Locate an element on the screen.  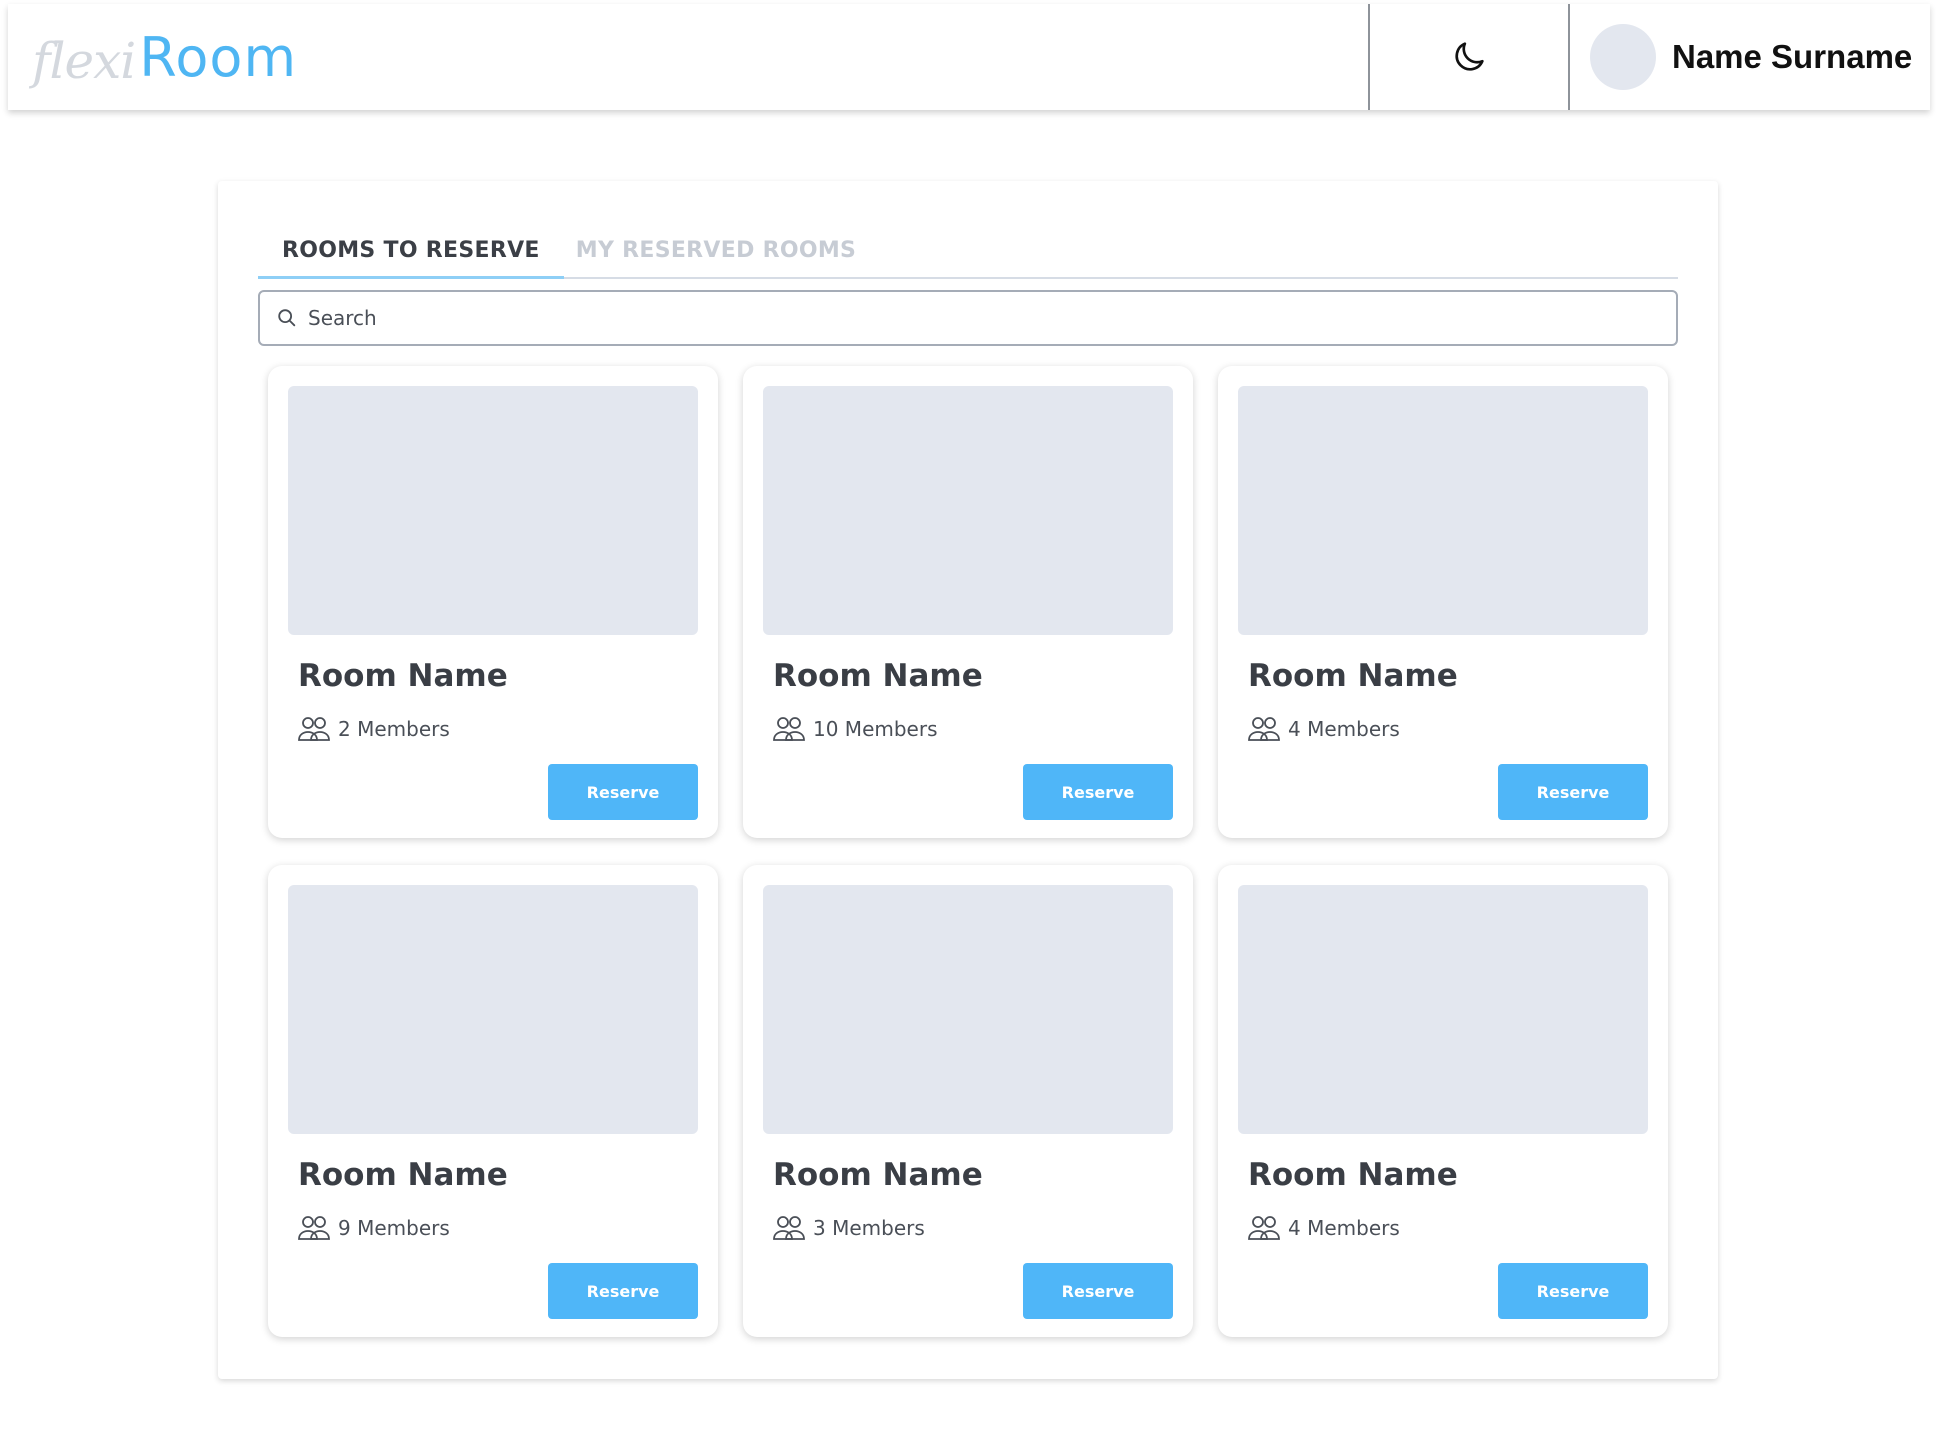
room-card: Room Name 2 Members Reserve is located at coordinates (493, 602).